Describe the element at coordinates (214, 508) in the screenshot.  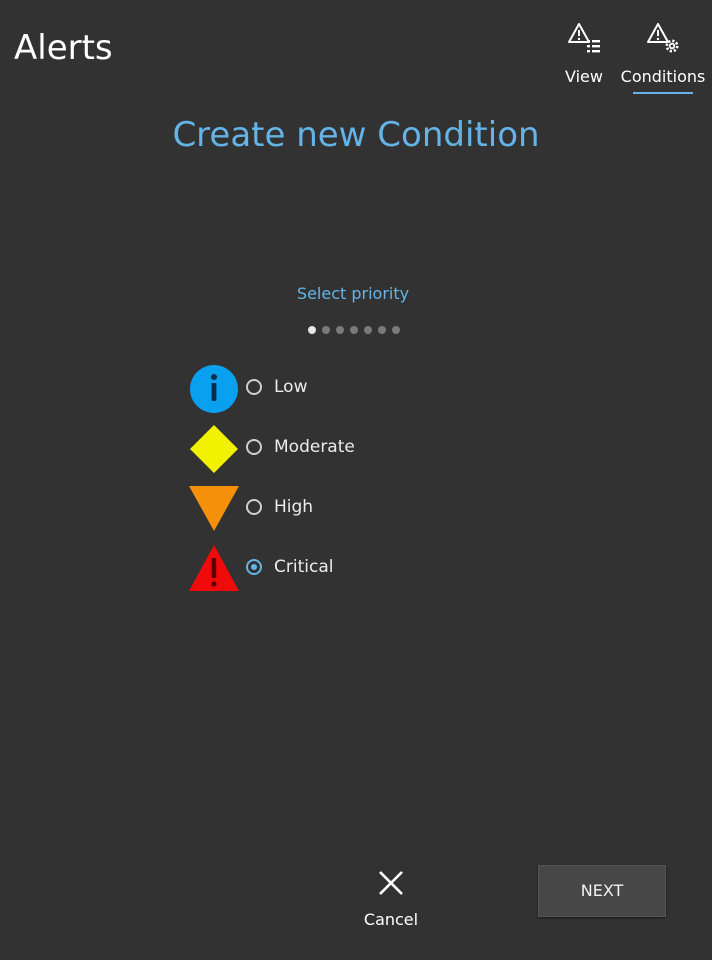
I see `down-triangle-icon` at that location.